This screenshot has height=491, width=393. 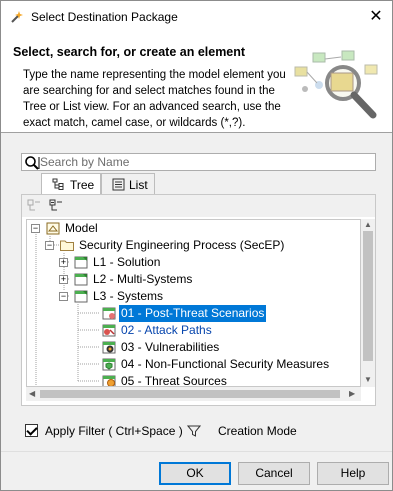 What do you see at coordinates (353, 473) in the screenshot?
I see `help-button: Help` at bounding box center [353, 473].